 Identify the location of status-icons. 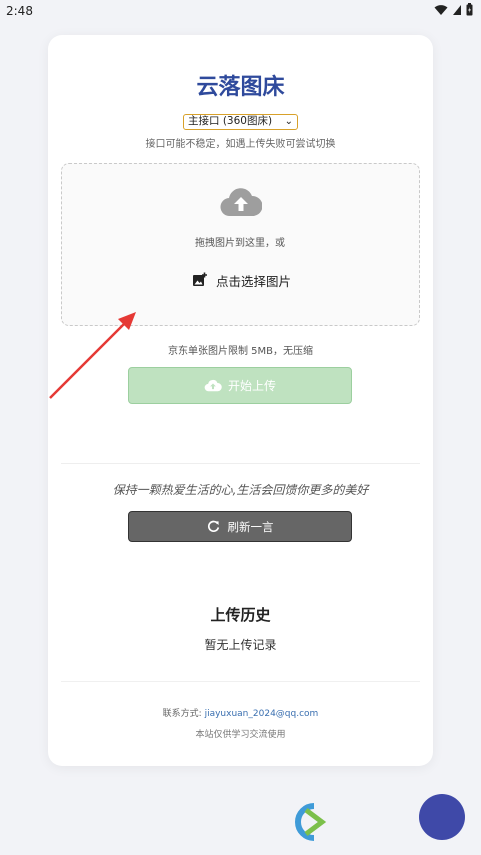
(453, 9).